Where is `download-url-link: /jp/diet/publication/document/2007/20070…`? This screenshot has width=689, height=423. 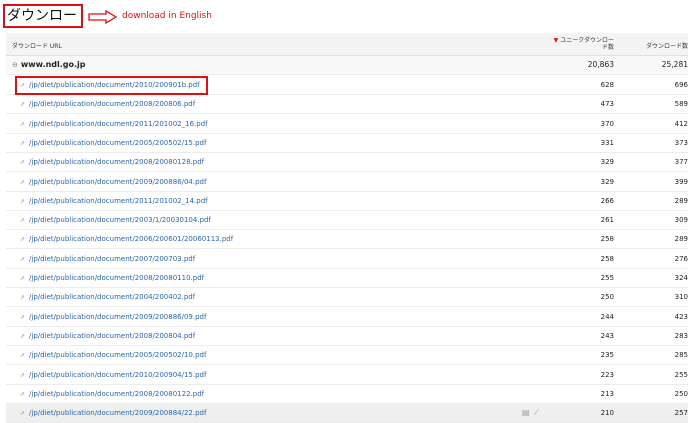
download-url-link: /jp/diet/publication/document/2007/20070… is located at coordinates (112, 259).